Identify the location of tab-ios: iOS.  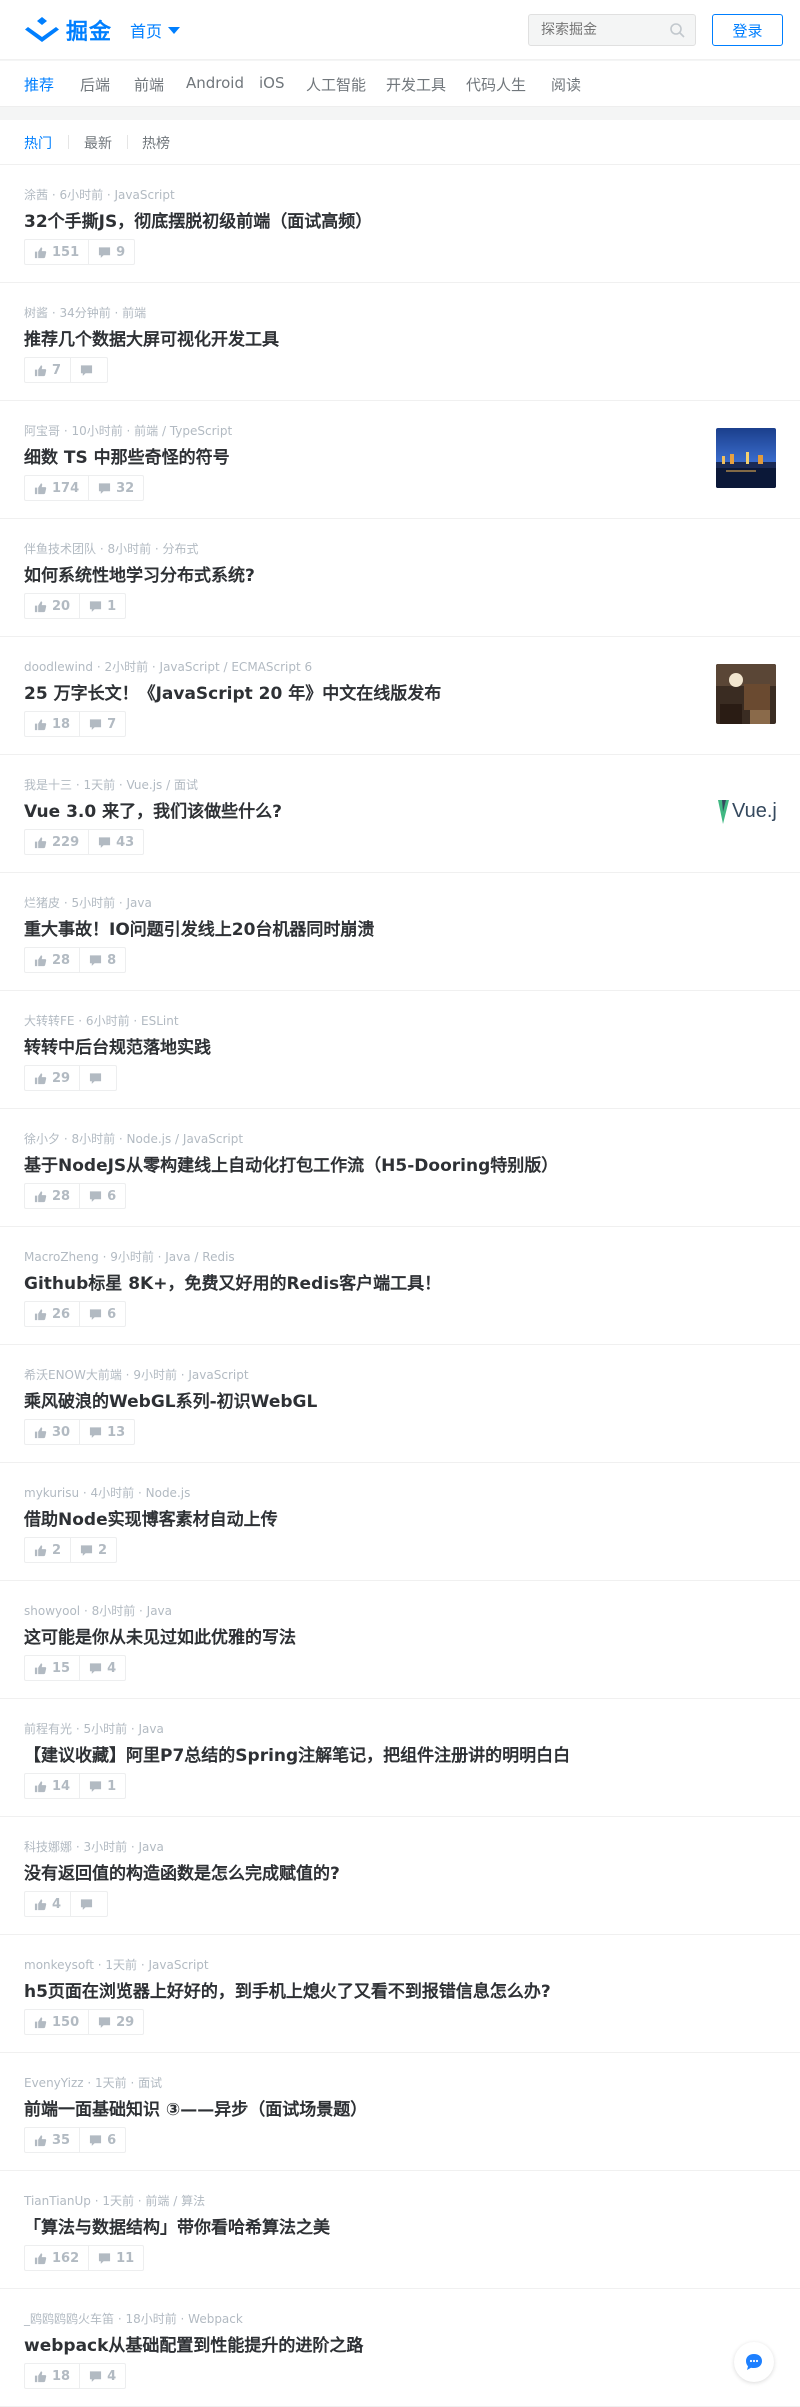
(272, 83).